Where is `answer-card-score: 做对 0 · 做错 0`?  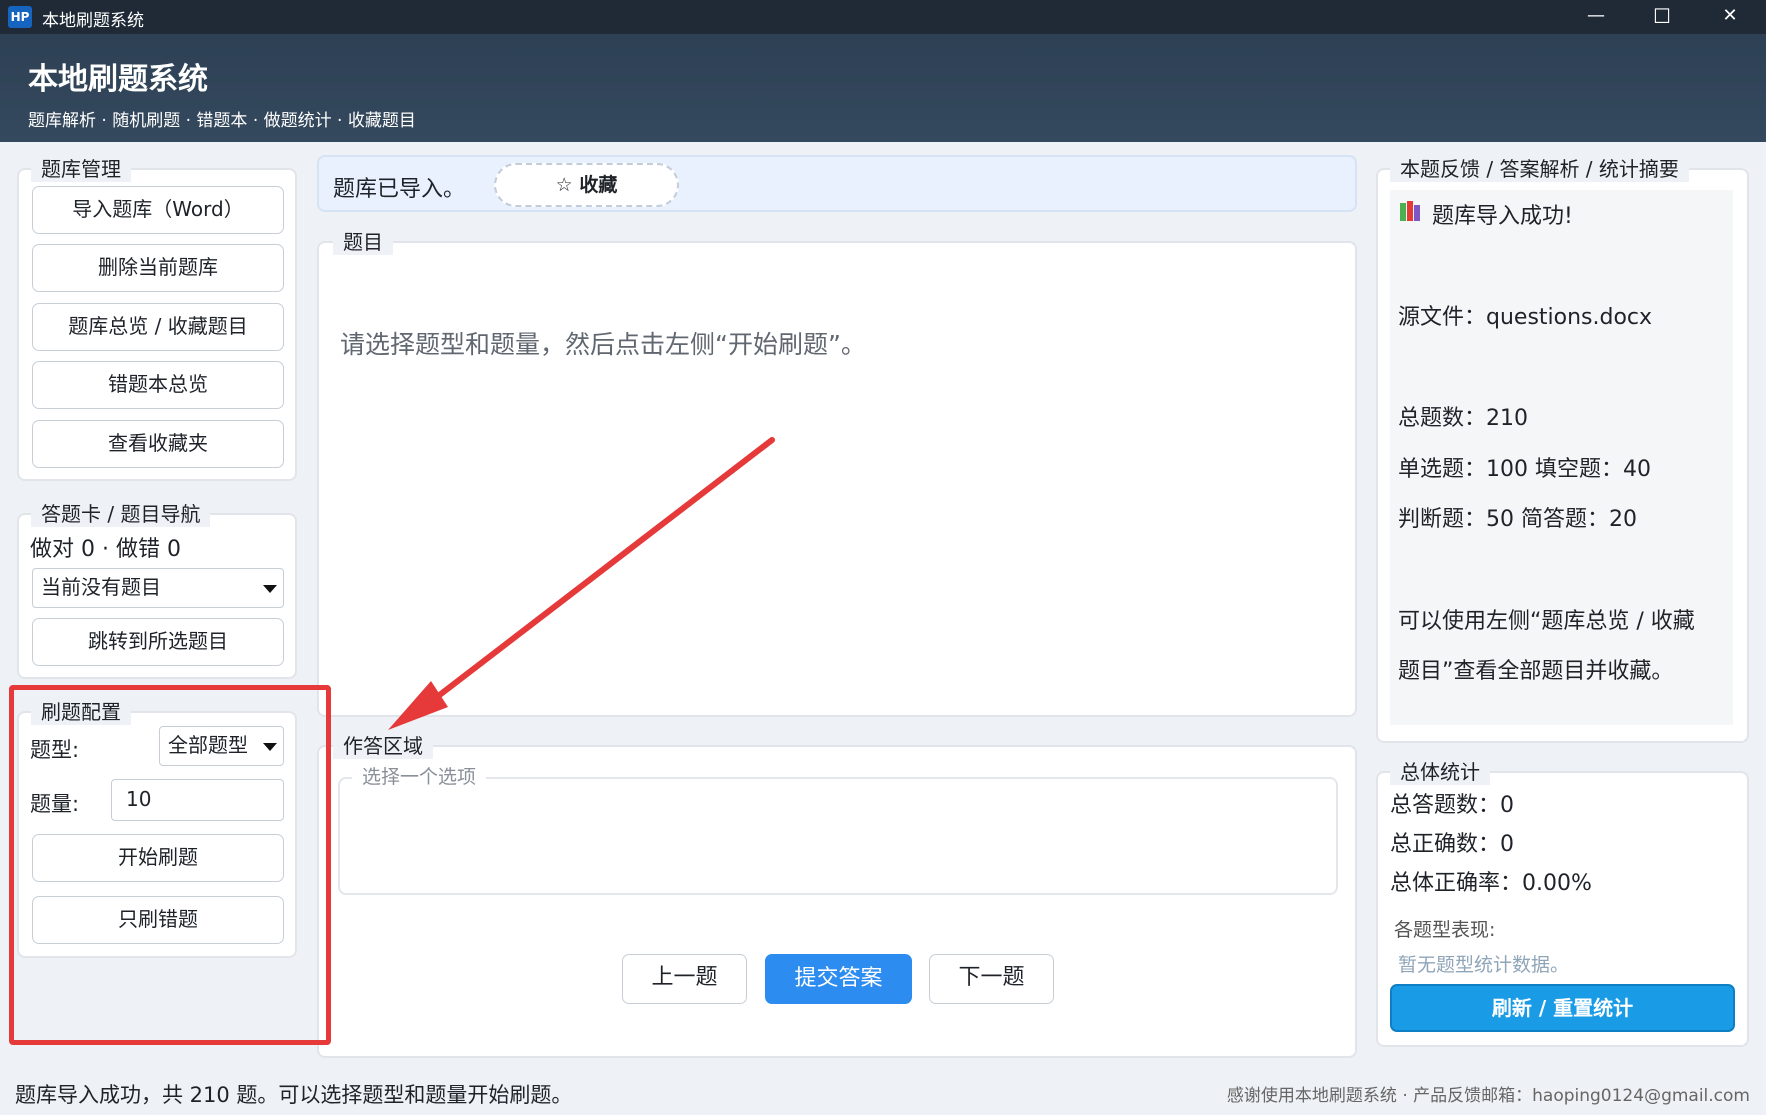
answer-card-score: 做对 0 · 做错 0 is located at coordinates (105, 549).